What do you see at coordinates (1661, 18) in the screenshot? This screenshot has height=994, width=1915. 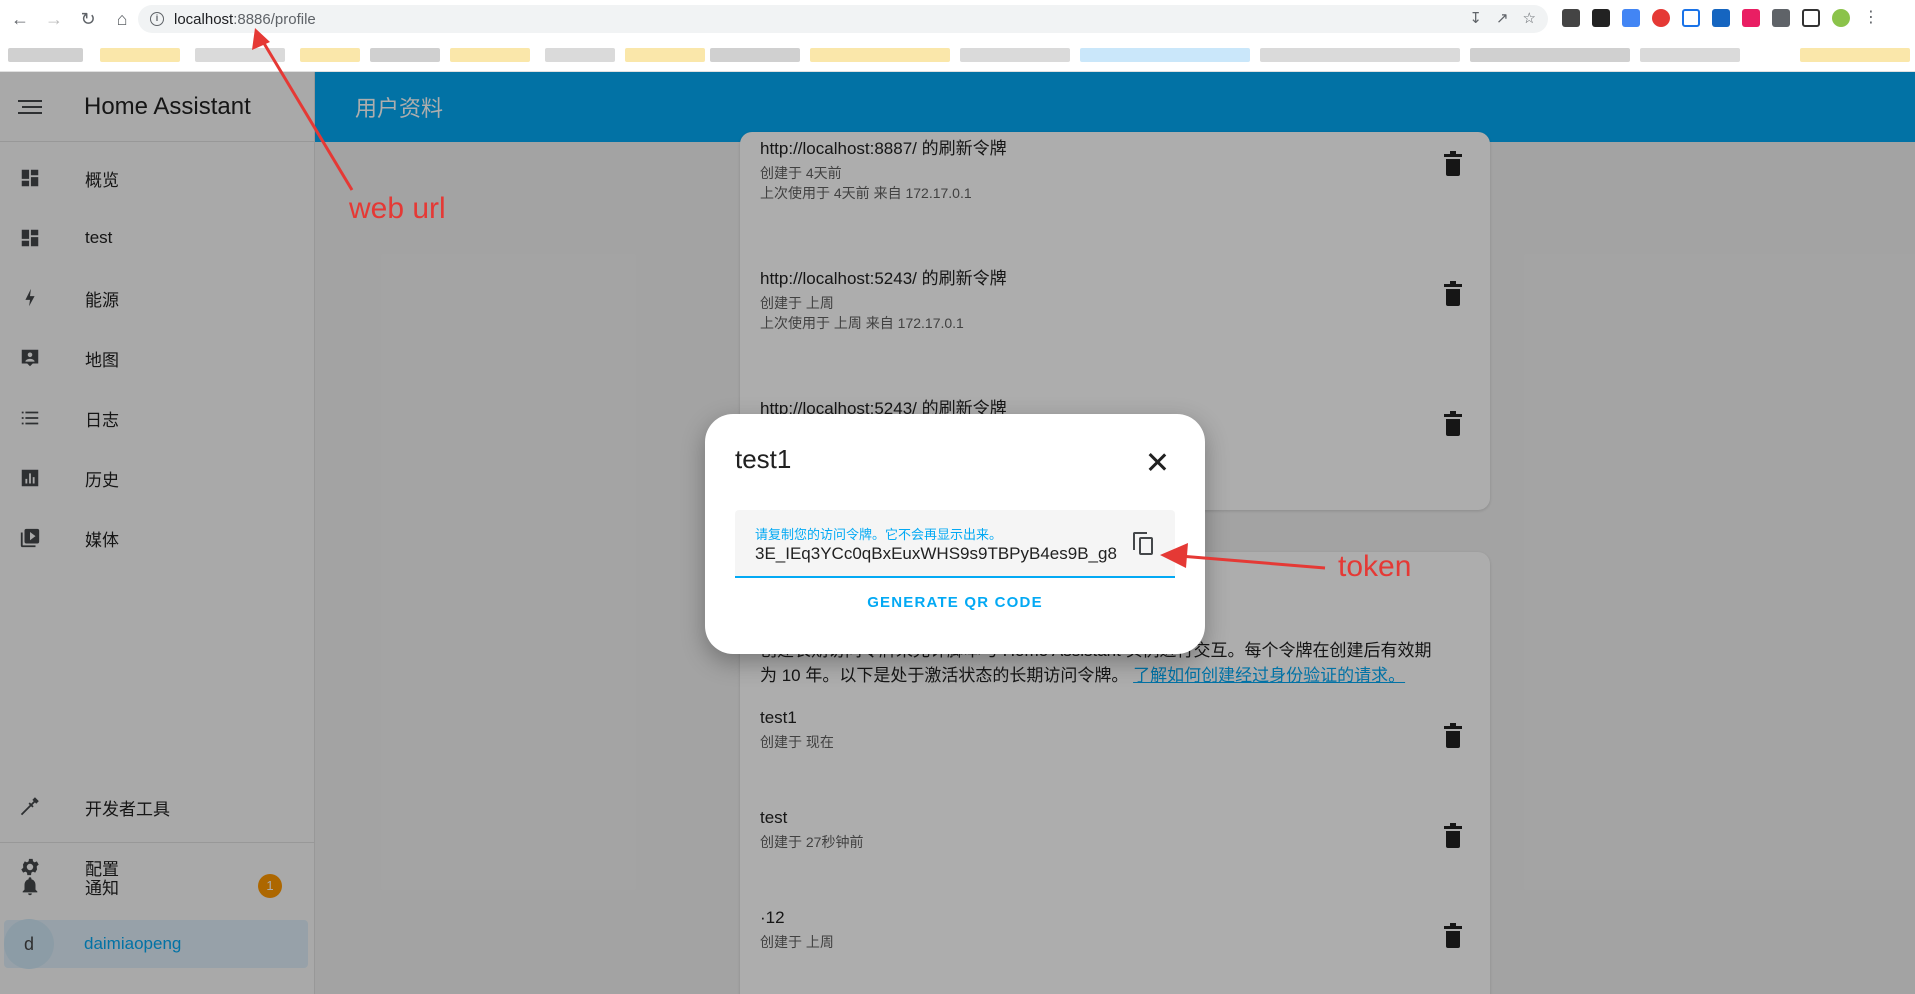 I see `opera-extension-icon` at bounding box center [1661, 18].